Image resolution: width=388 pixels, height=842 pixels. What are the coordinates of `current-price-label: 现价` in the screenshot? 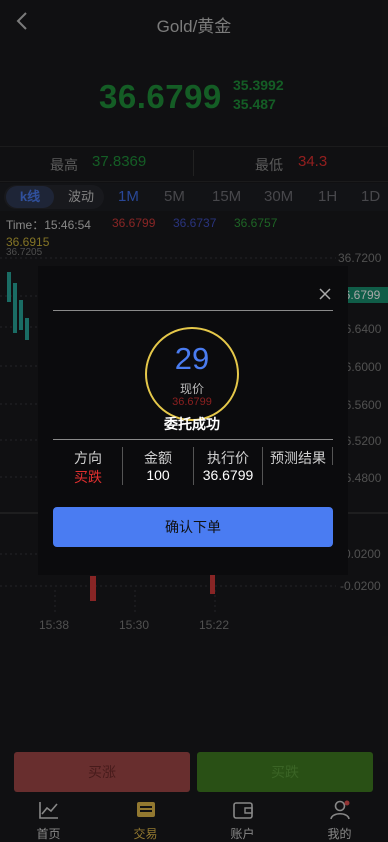 It's located at (191, 389).